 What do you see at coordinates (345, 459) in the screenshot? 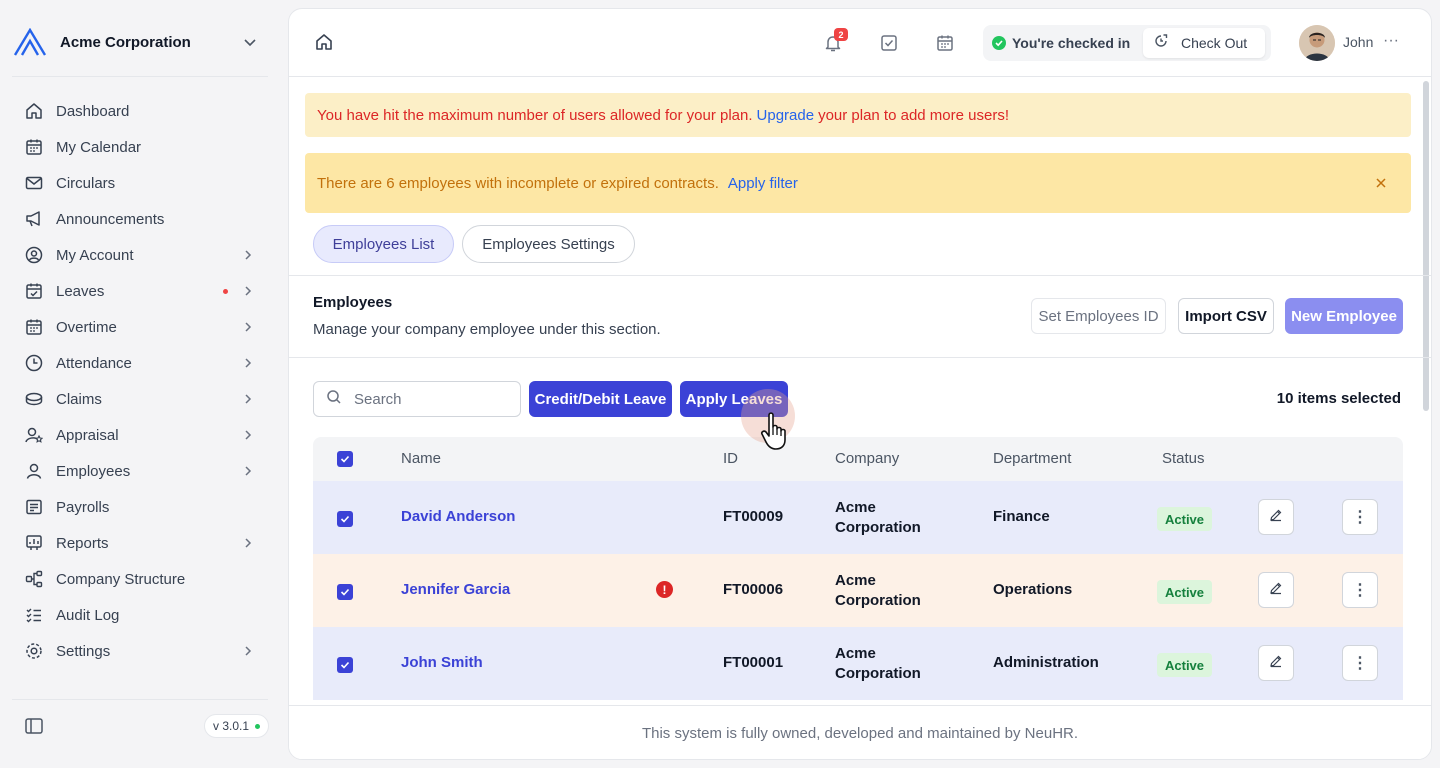
I see `select-all-checkbox` at bounding box center [345, 459].